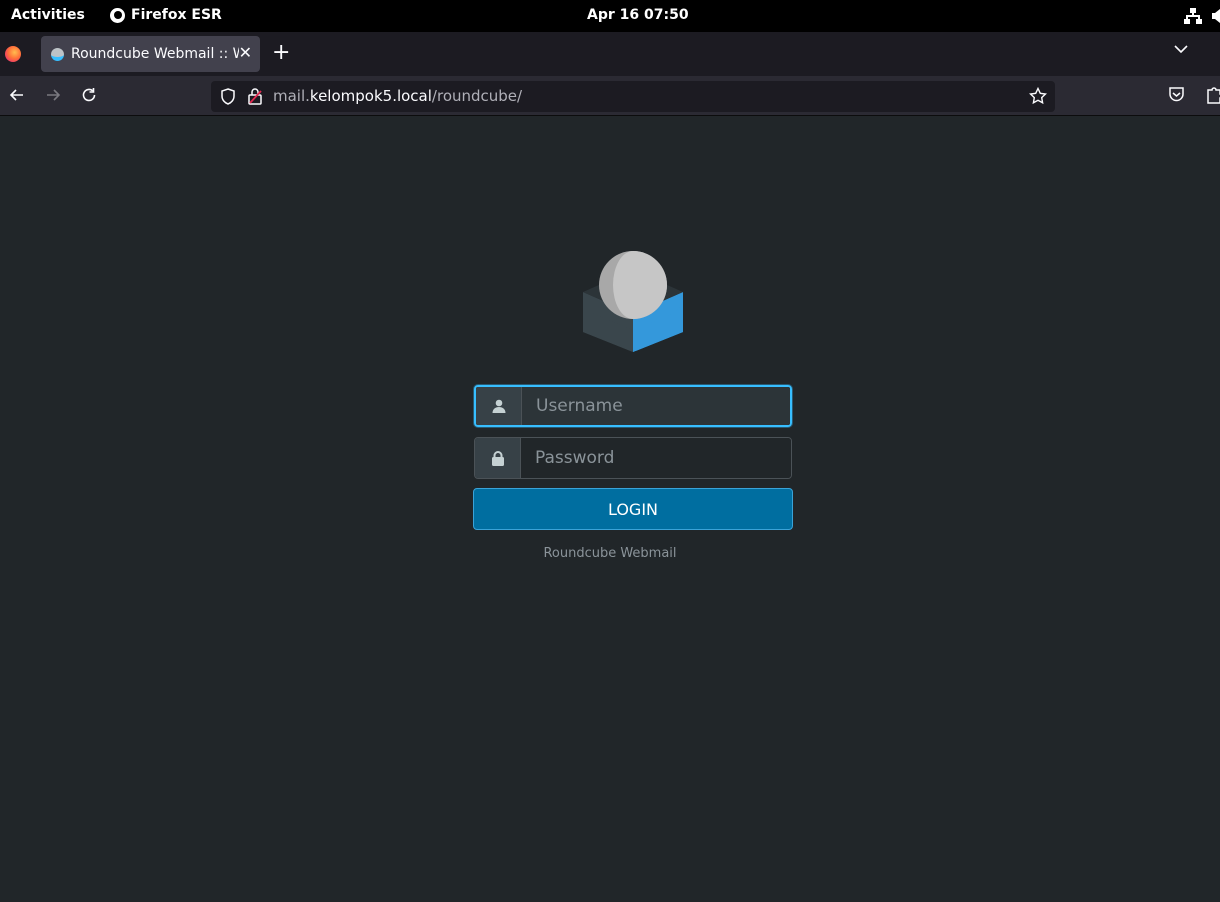 The width and height of the screenshot is (1220, 902). Describe the element at coordinates (499, 406) in the screenshot. I see `user-icon` at that location.